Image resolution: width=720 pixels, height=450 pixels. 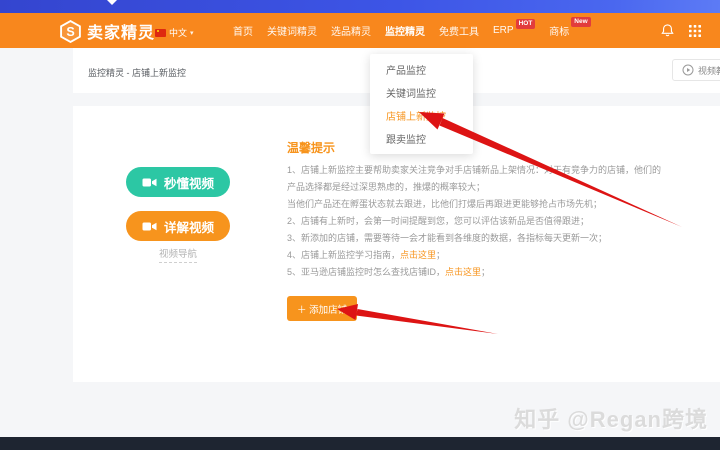 I want to click on tip-line: 4、店铺上新监控学习指南，点击这里；, so click(x=474, y=255).